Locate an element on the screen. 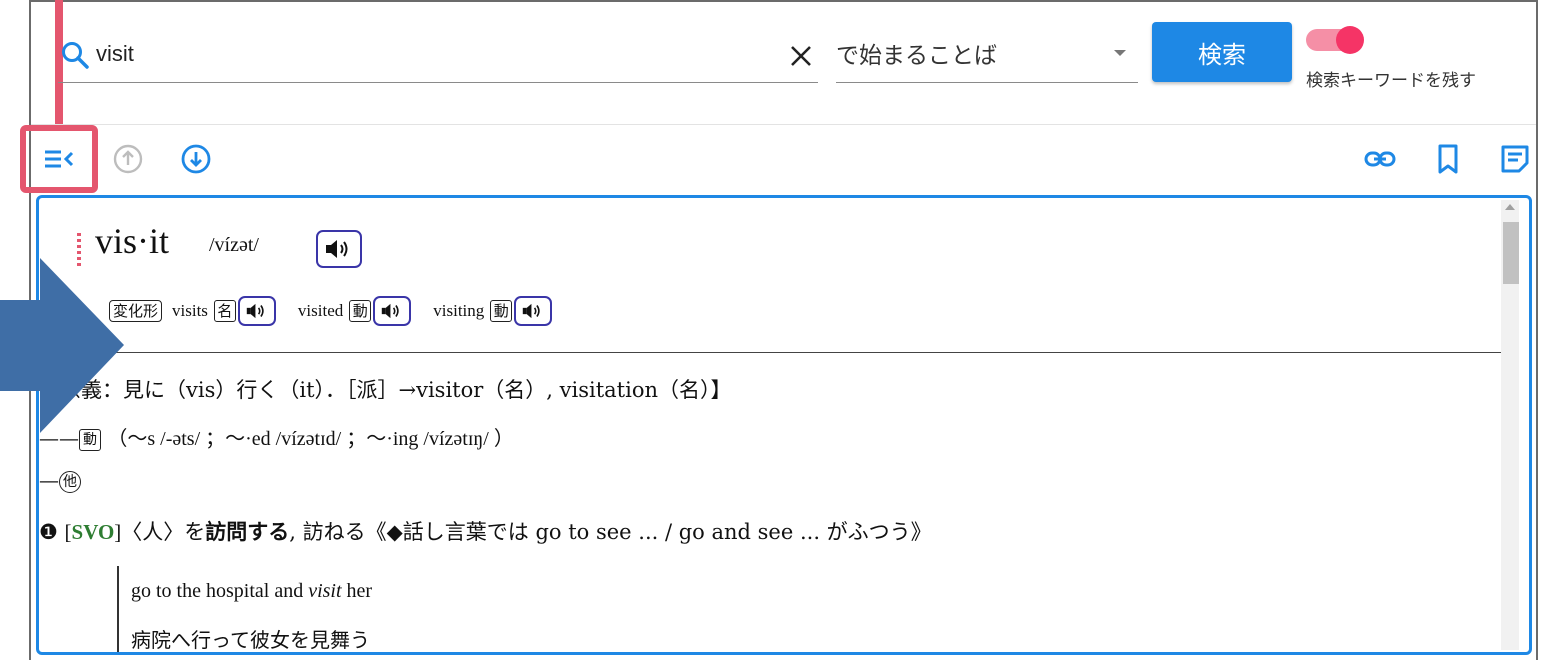 The image size is (1562, 660). example-post: her is located at coordinates (357, 591).